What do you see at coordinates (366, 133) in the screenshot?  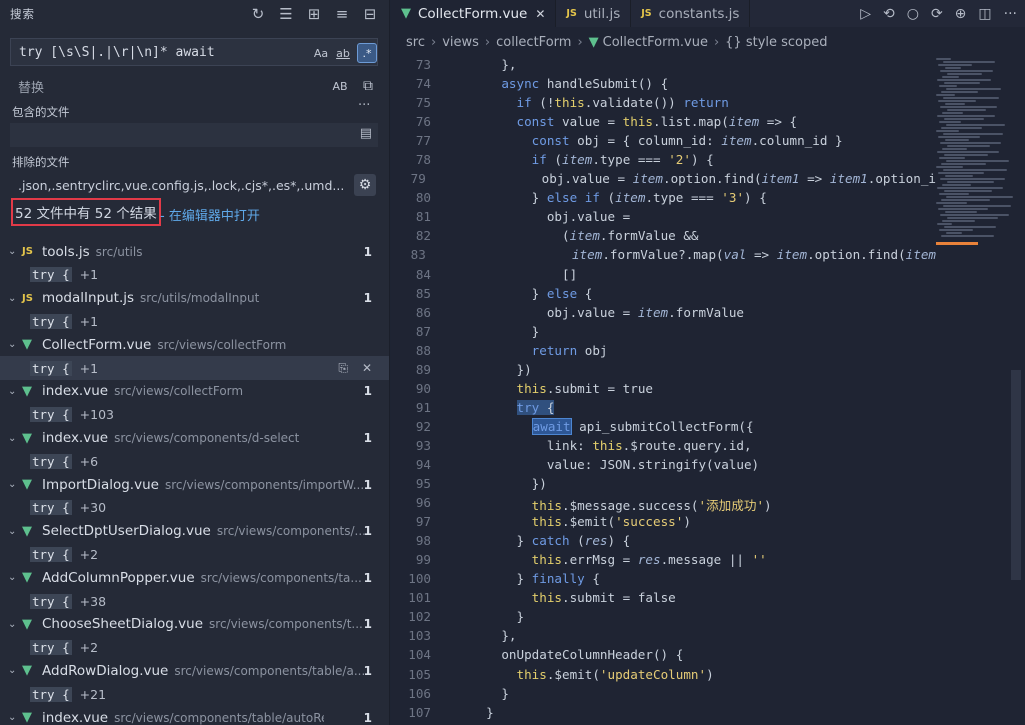 I see `book-icon: ▤` at bounding box center [366, 133].